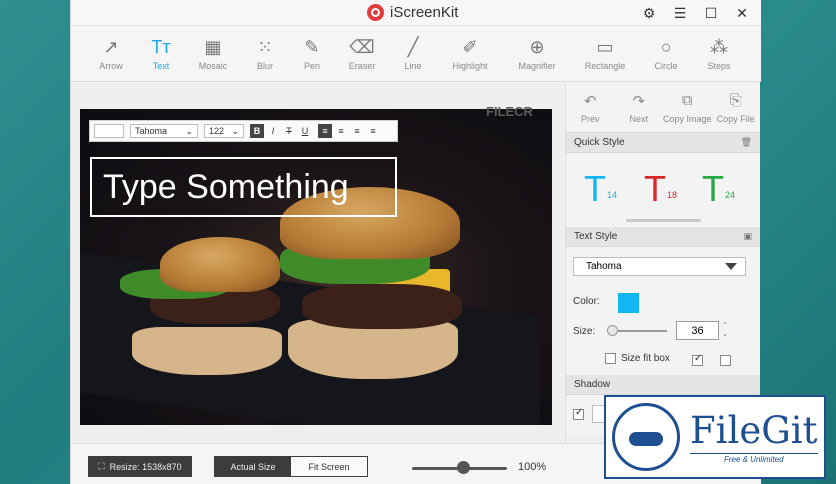  What do you see at coordinates (413, 46) in the screenshot?
I see `line-icon: ╱` at bounding box center [413, 46].